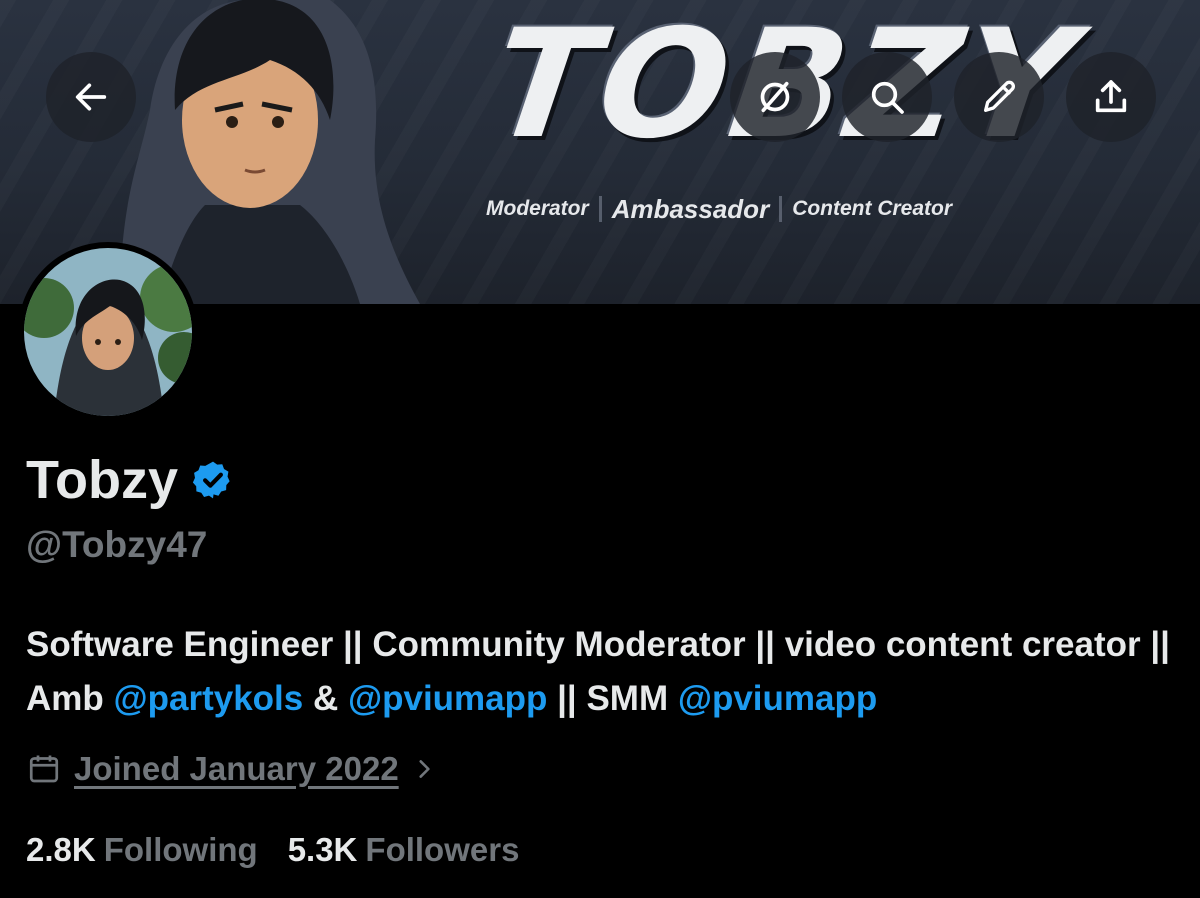 Image resolution: width=1200 pixels, height=898 pixels. What do you see at coordinates (424, 769) in the screenshot?
I see `chevron-right-icon` at bounding box center [424, 769].